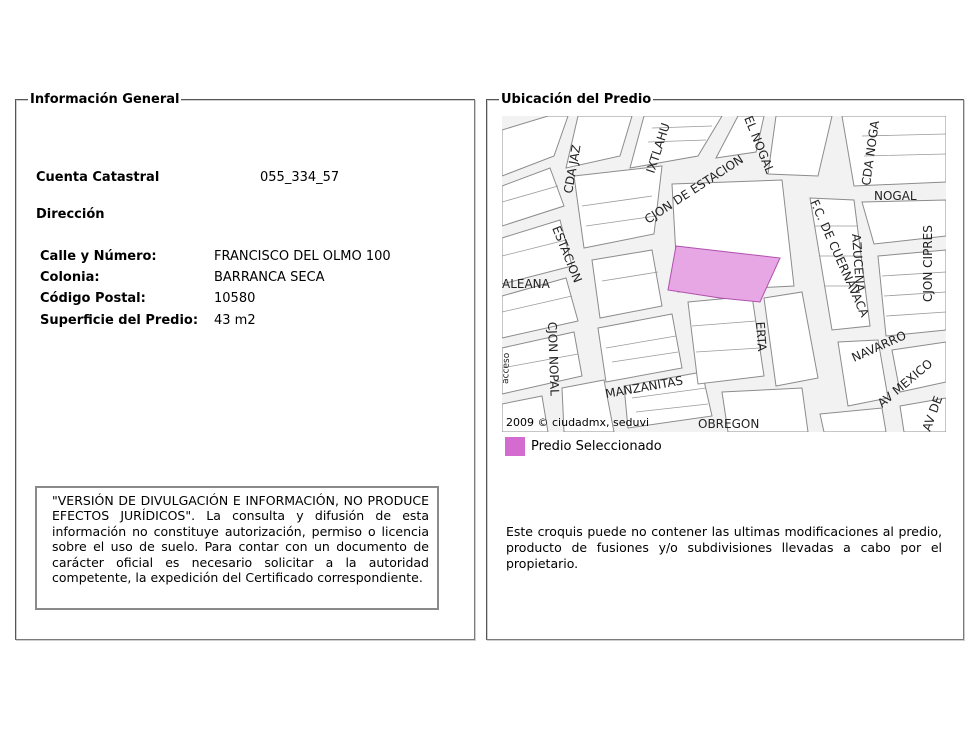  I want to click on colonia-value: BARRANCA SECA, so click(269, 277).